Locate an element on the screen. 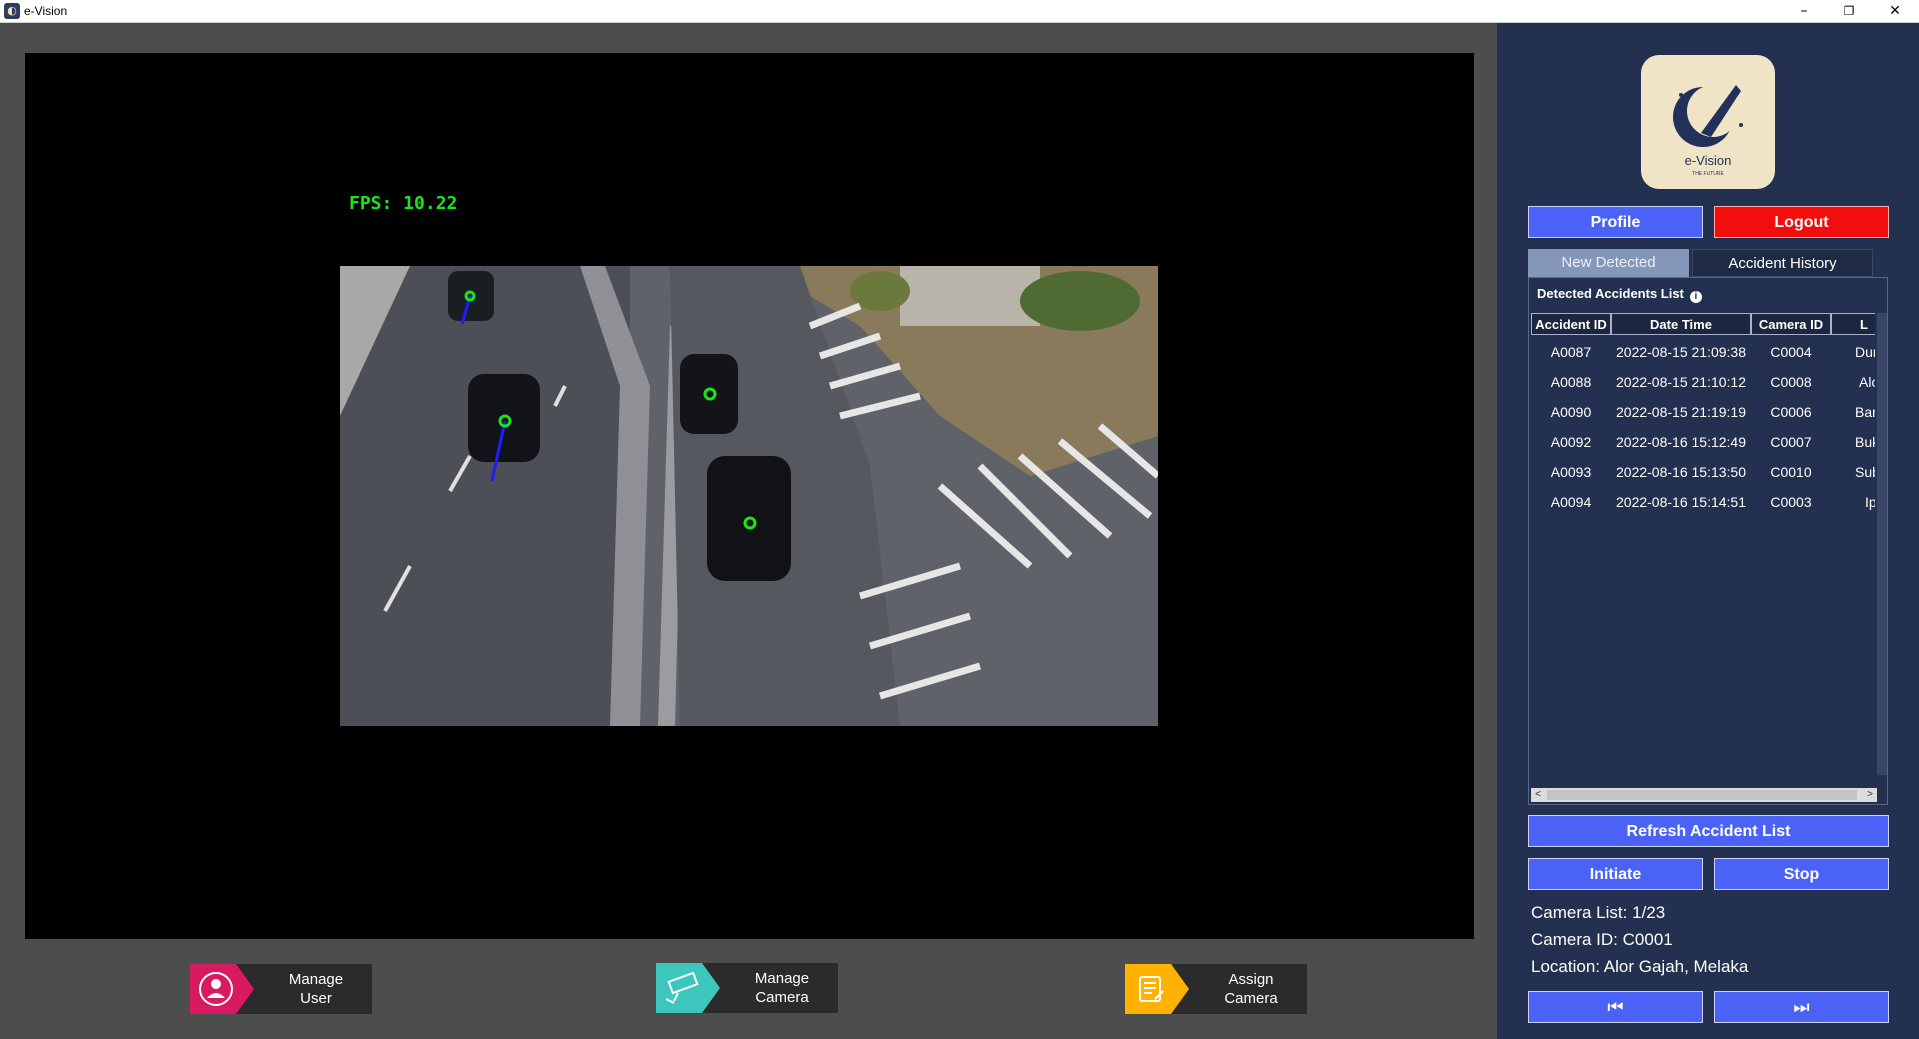 This screenshot has width=1919, height=1039. column-header-camera-id: Camera ID is located at coordinates (1791, 324).